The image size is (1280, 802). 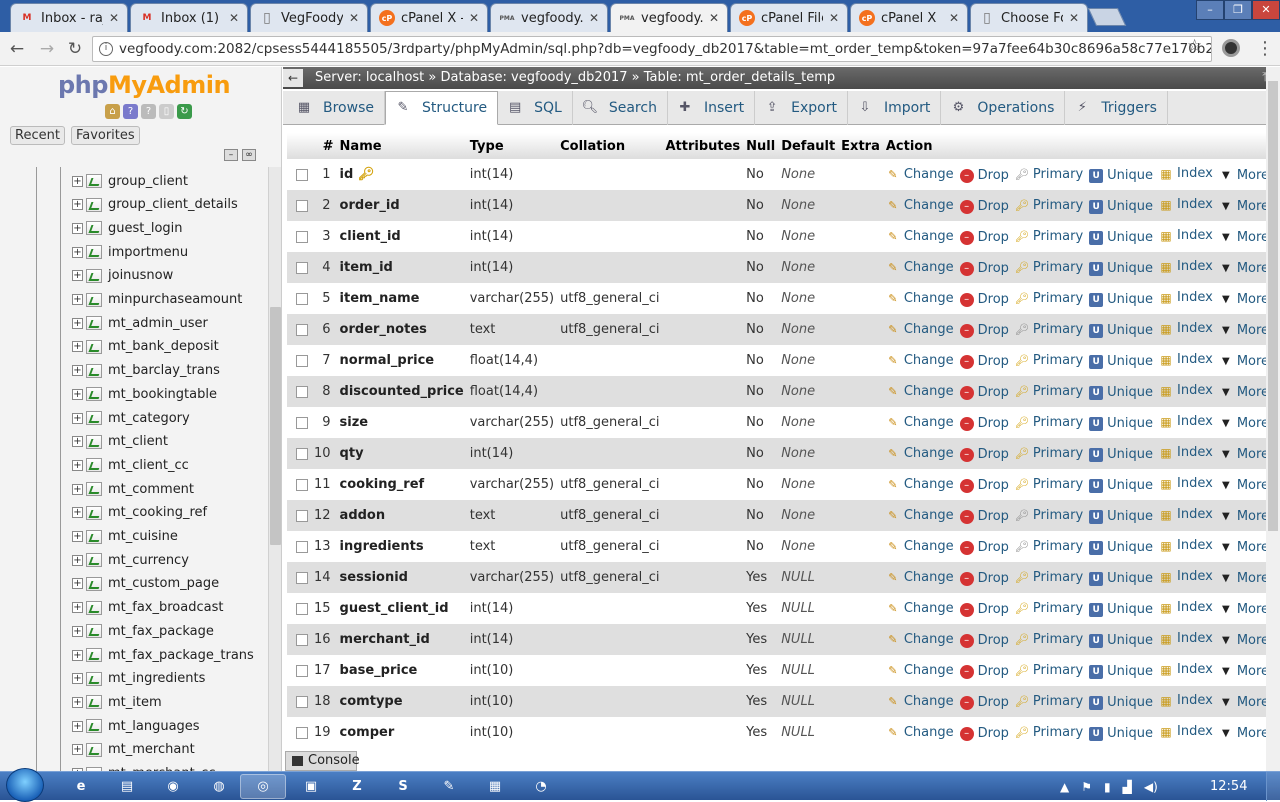 I want to click on column-header: Attributes, so click(x=703, y=146).